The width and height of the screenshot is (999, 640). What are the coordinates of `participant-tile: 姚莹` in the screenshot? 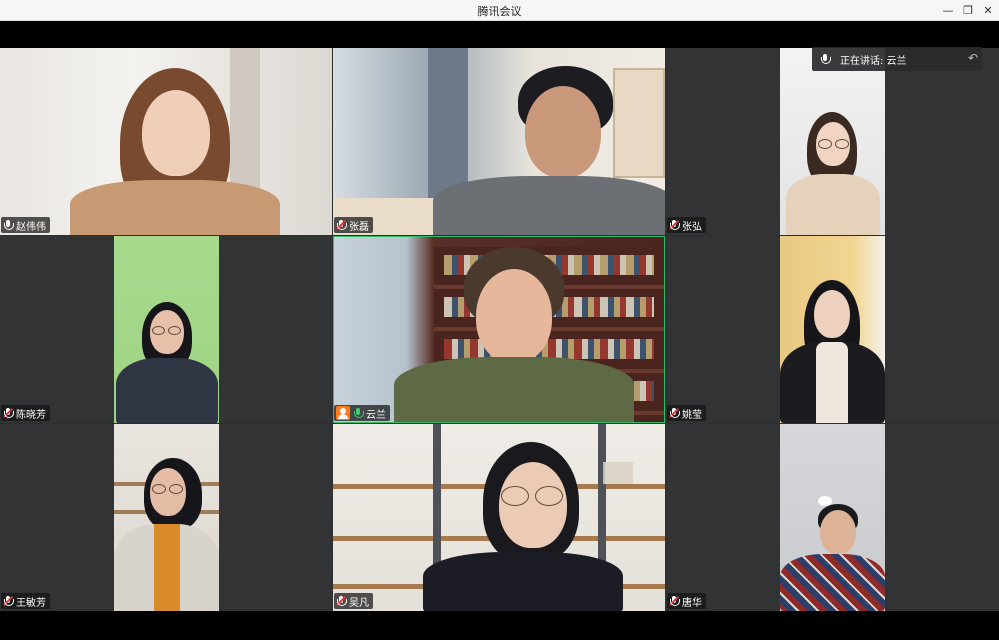 It's located at (832, 329).